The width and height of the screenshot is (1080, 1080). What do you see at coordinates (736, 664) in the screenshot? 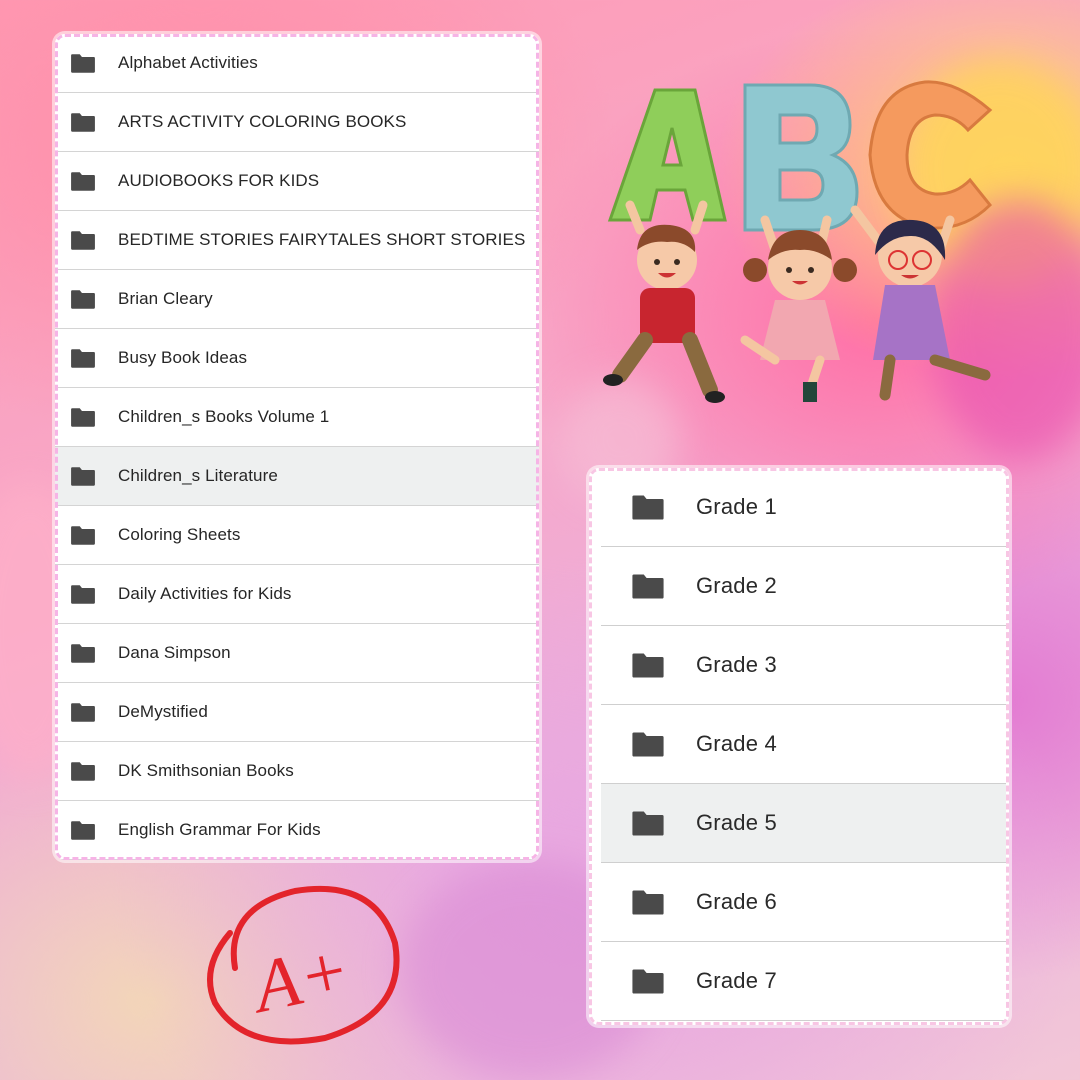
I see `folder-label: Grade 3` at bounding box center [736, 664].